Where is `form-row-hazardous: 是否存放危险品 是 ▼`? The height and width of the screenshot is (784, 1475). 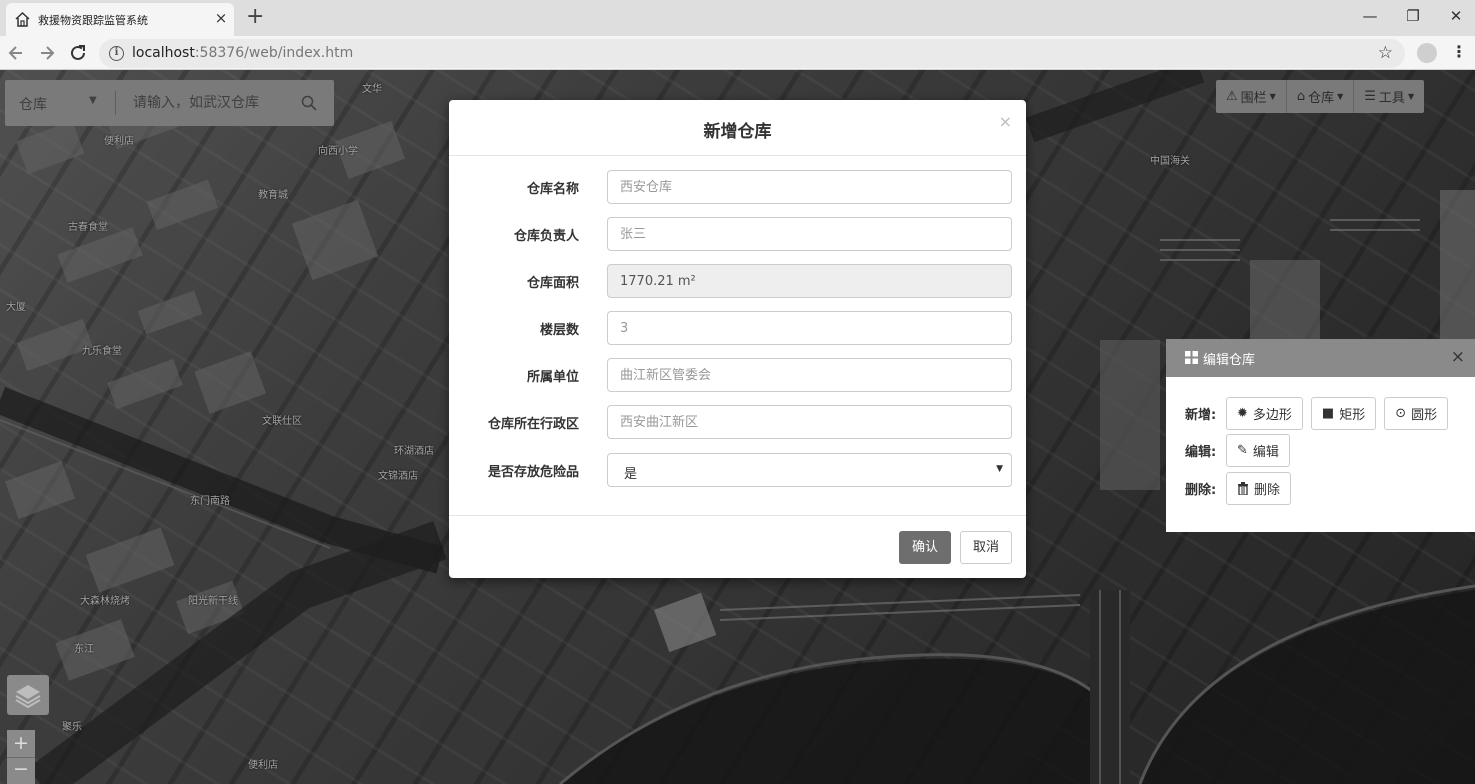 form-row-hazardous: 是否存放危险品 是 ▼ is located at coordinates (737, 470).